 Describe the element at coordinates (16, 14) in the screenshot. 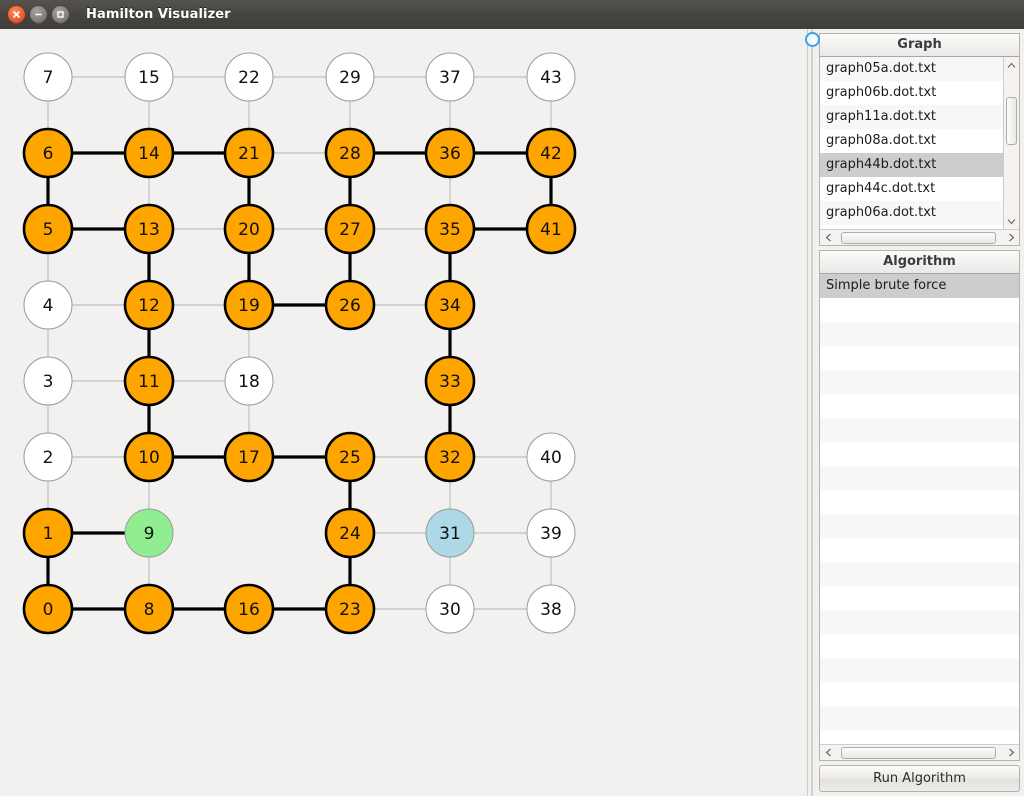

I see `window-close-button` at that location.